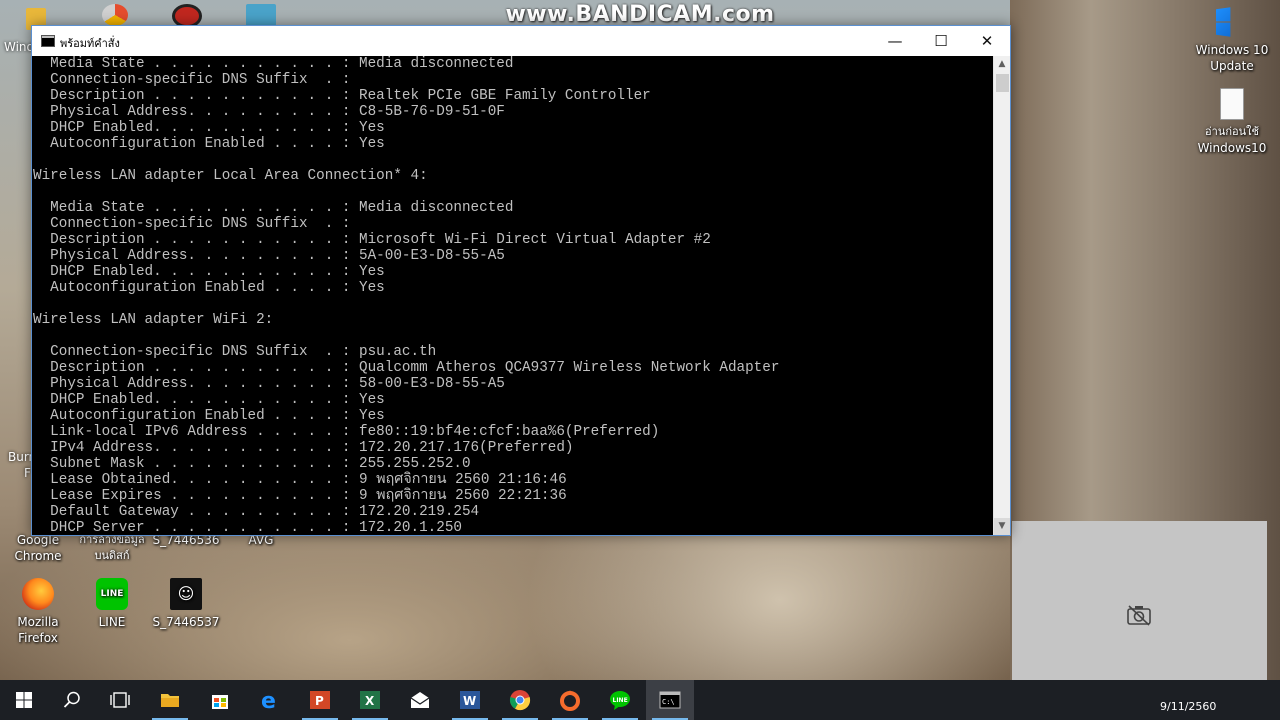  I want to click on task-view-icon, so click(120, 700).